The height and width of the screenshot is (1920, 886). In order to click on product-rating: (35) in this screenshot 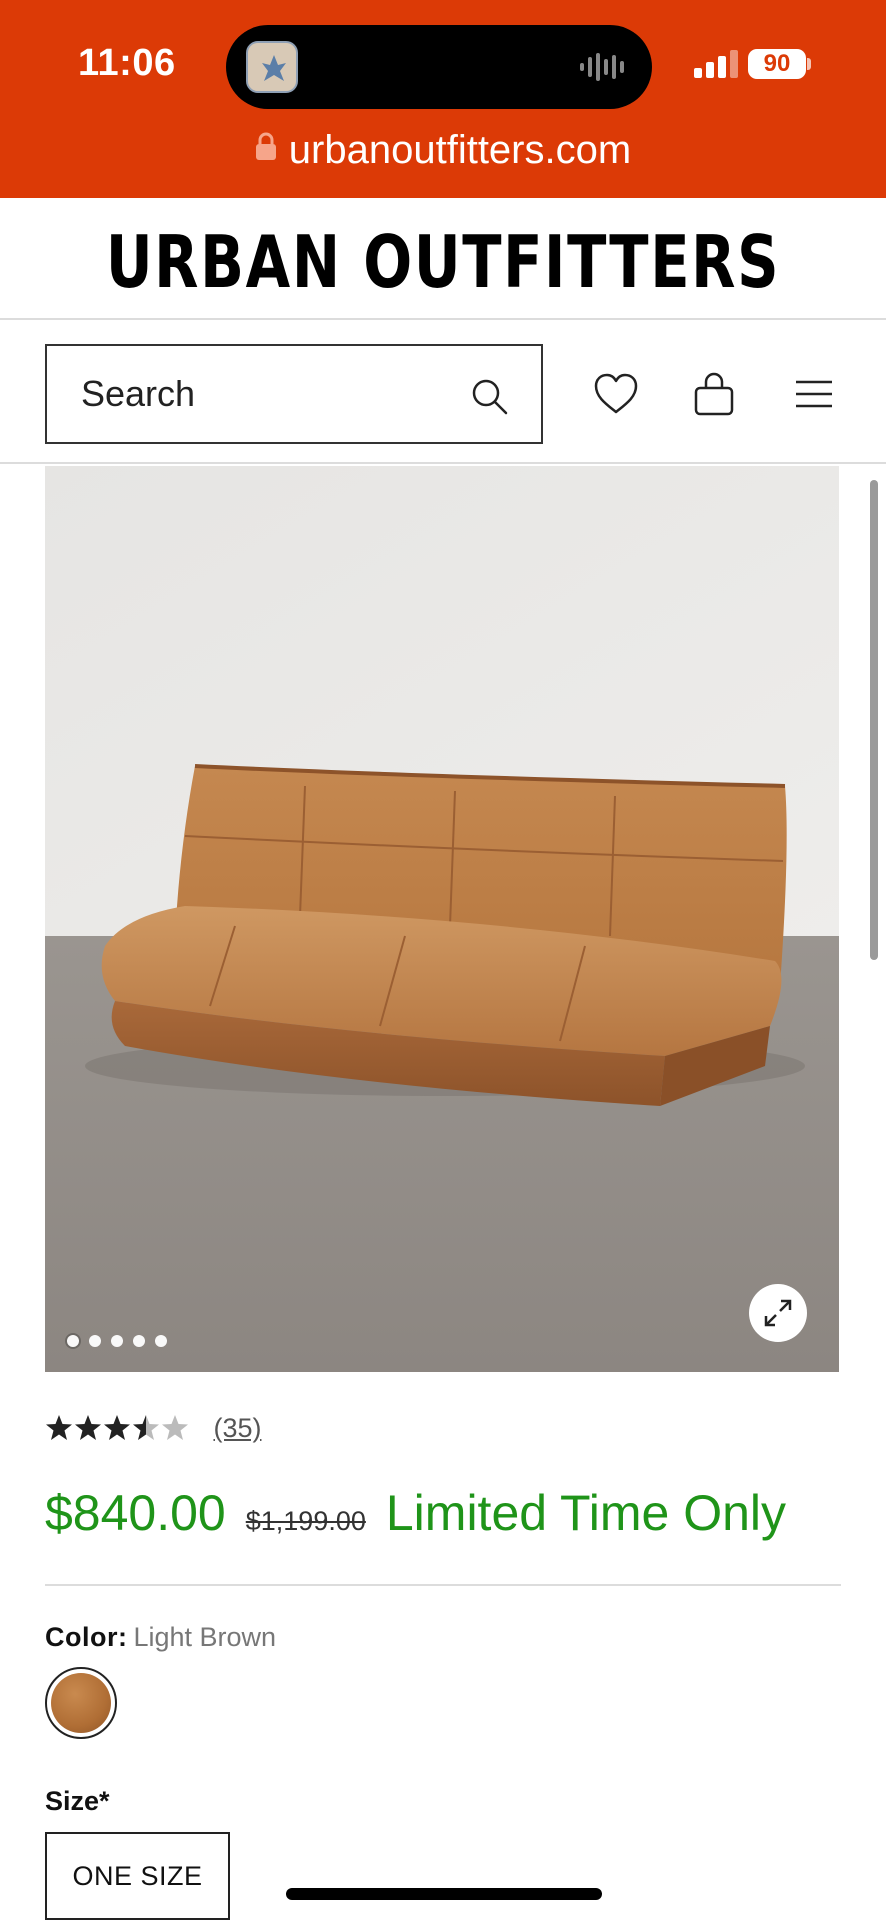, I will do `click(153, 1433)`.